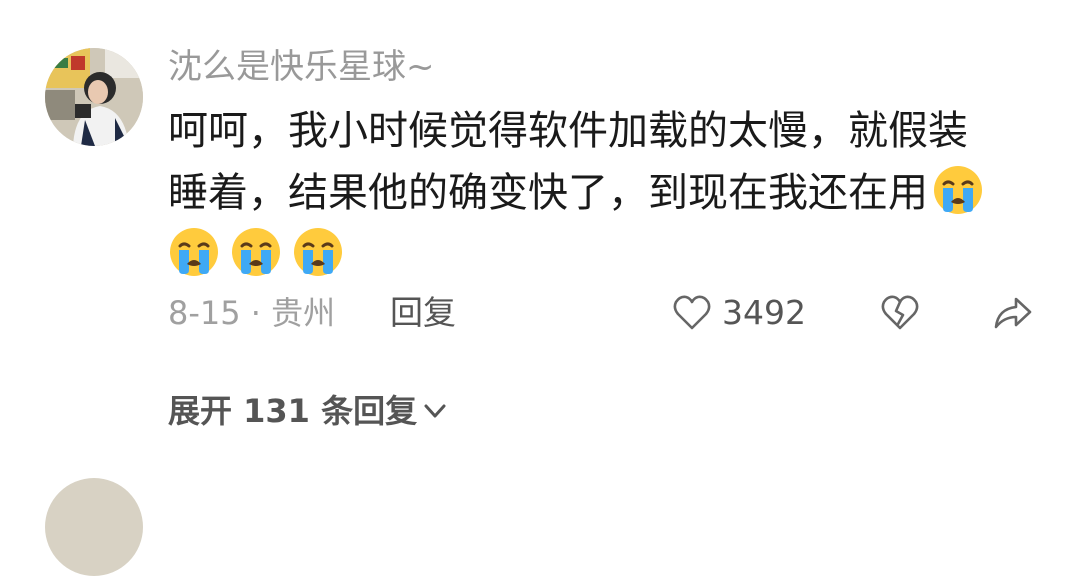 The image size is (1080, 576). What do you see at coordinates (301, 67) in the screenshot?
I see `username: 沈么是快乐星球~` at bounding box center [301, 67].